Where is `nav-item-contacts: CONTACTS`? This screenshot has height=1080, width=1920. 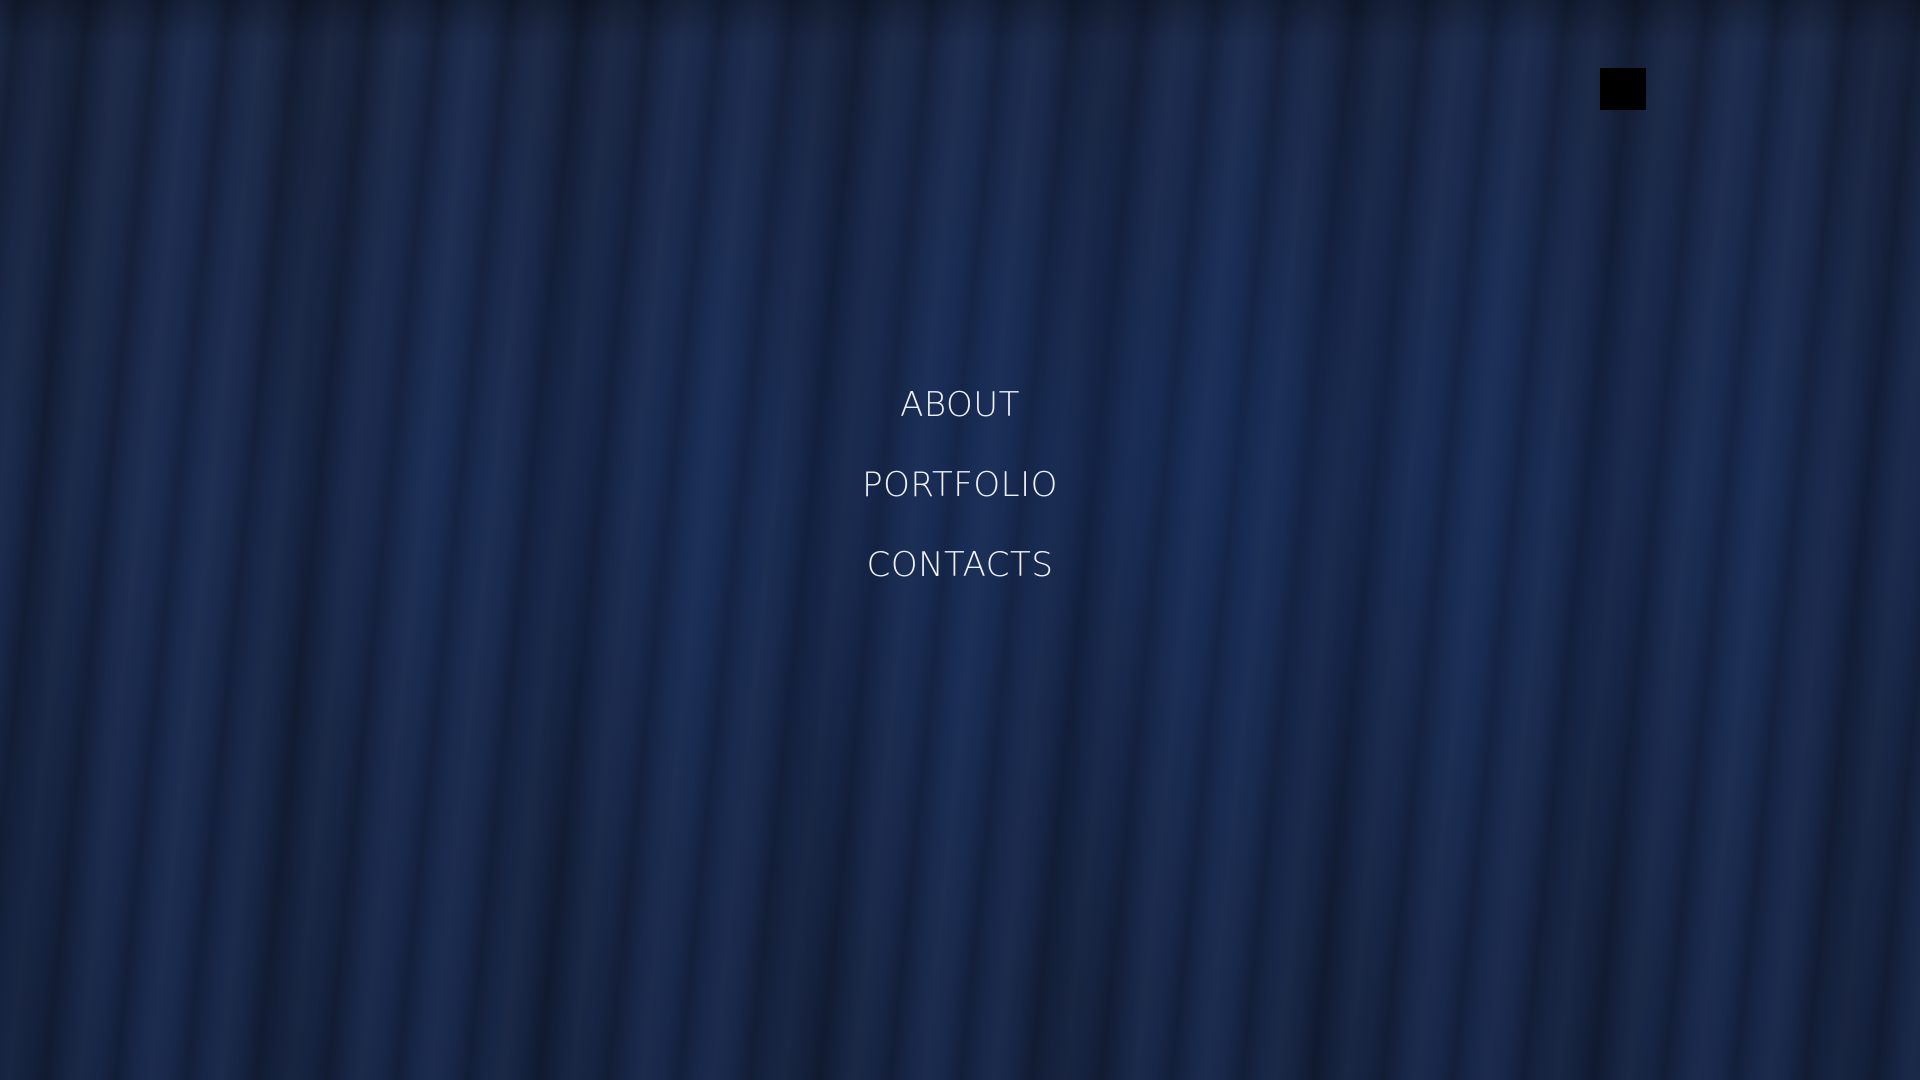 nav-item-contacts: CONTACTS is located at coordinates (960, 565).